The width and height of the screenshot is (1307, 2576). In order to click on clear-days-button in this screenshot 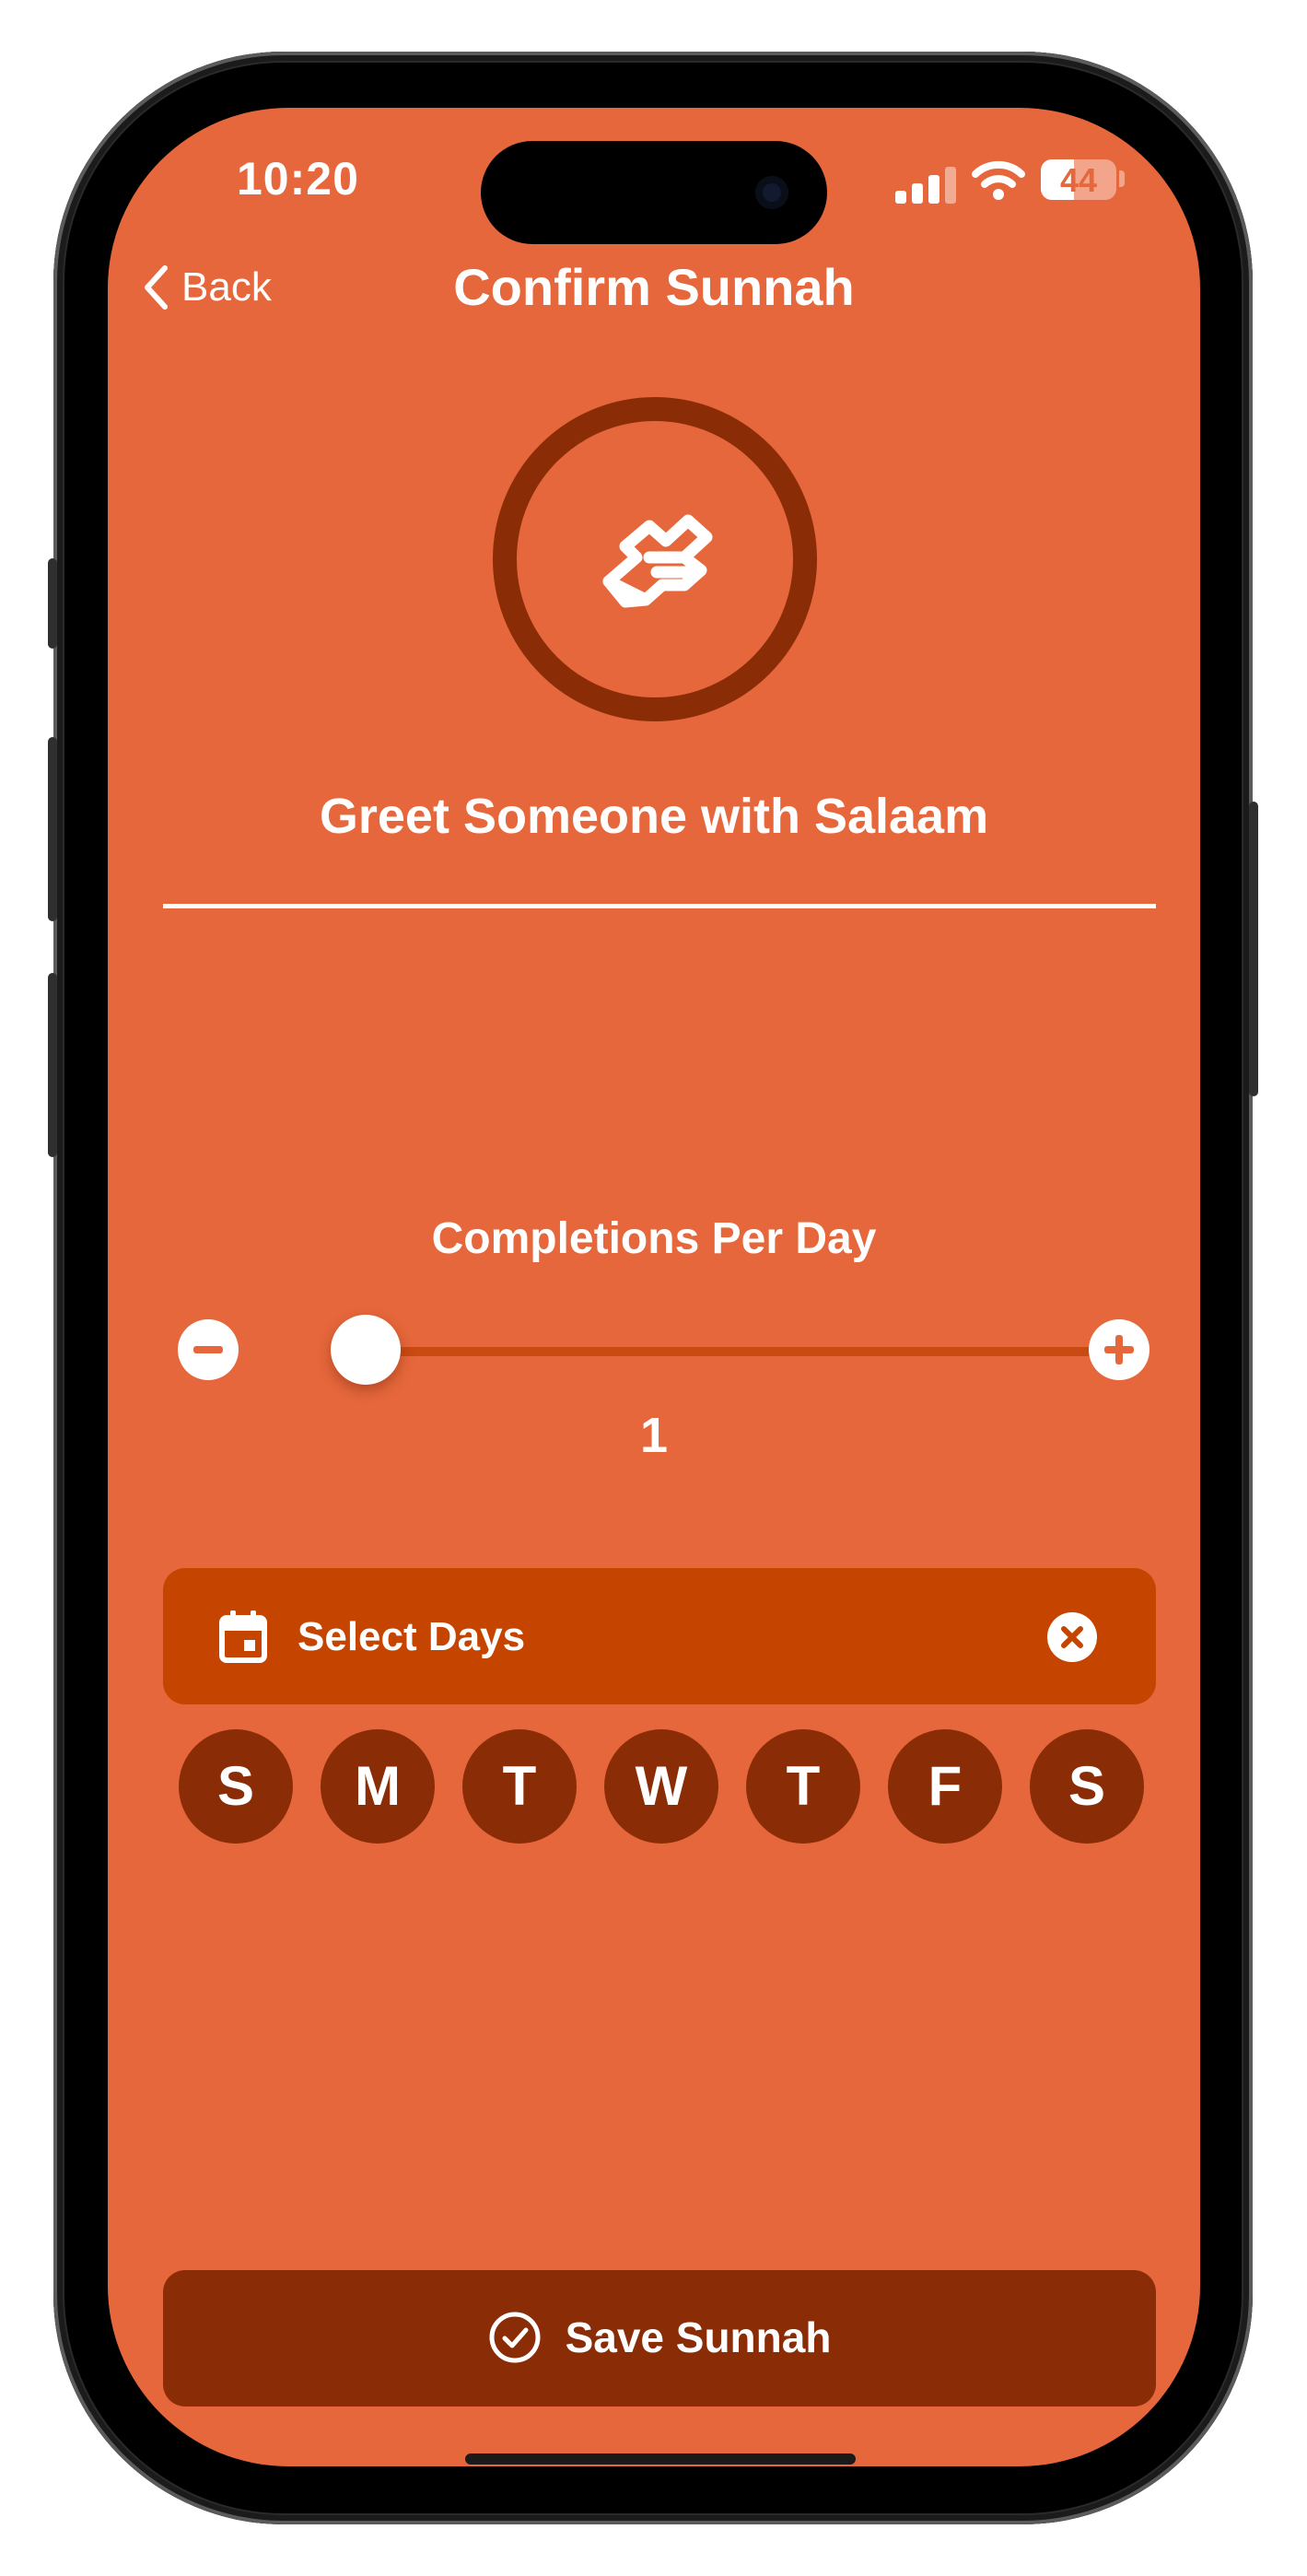, I will do `click(1072, 1637)`.